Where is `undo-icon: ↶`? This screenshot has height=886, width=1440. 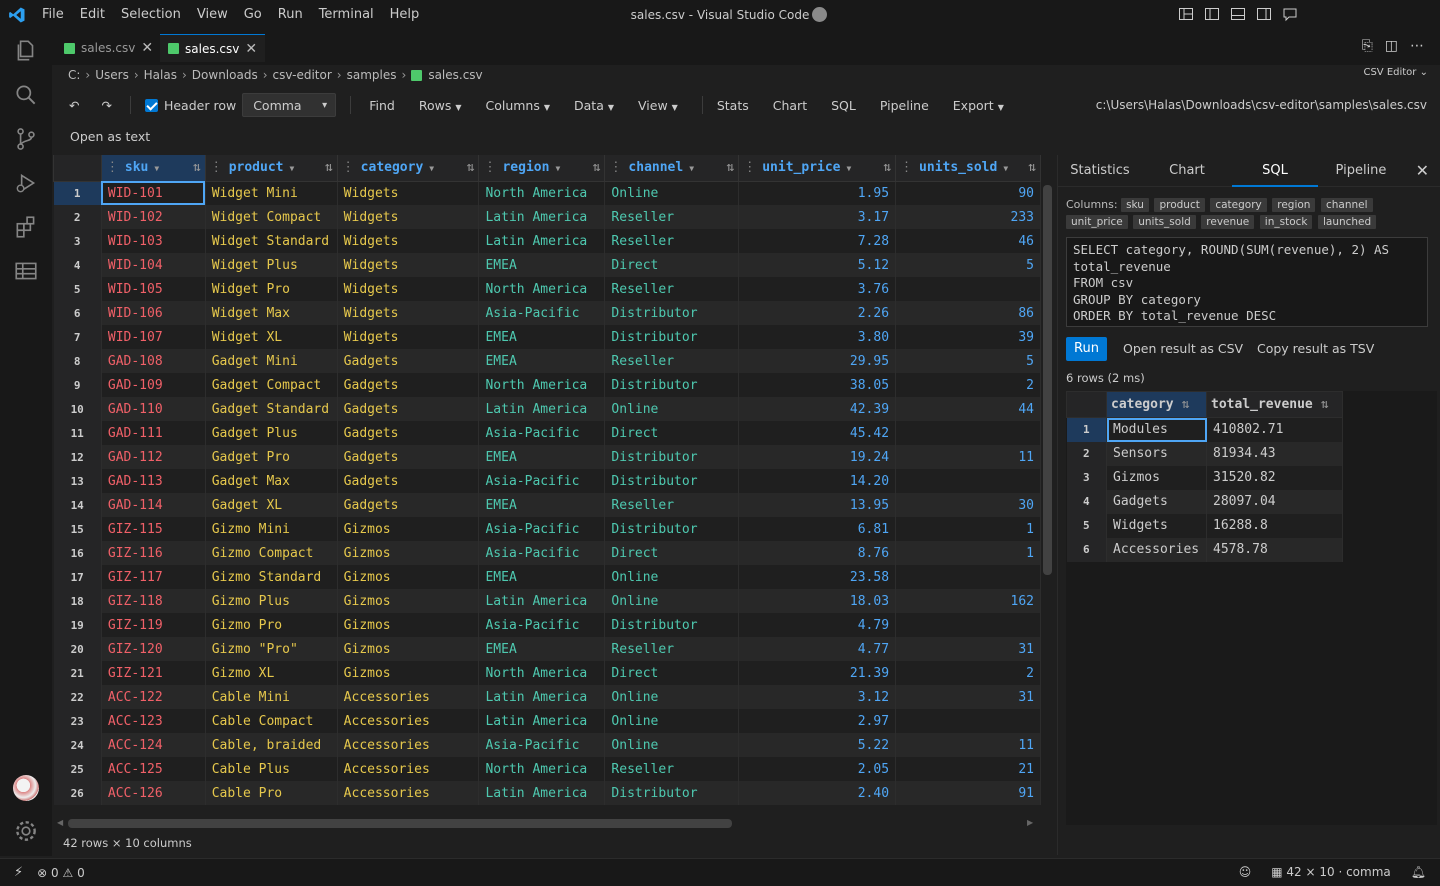 undo-icon: ↶ is located at coordinates (74, 105).